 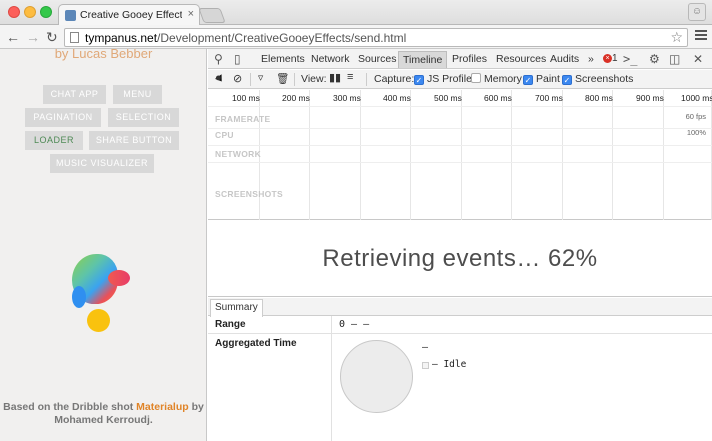 I want to click on device-mode-icon: ▯, so click(x=237, y=59).